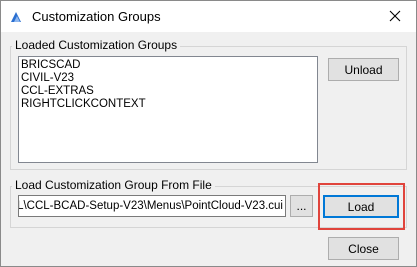 The width and height of the screenshot is (417, 267). What do you see at coordinates (361, 206) in the screenshot?
I see `annotation-highlight` at bounding box center [361, 206].